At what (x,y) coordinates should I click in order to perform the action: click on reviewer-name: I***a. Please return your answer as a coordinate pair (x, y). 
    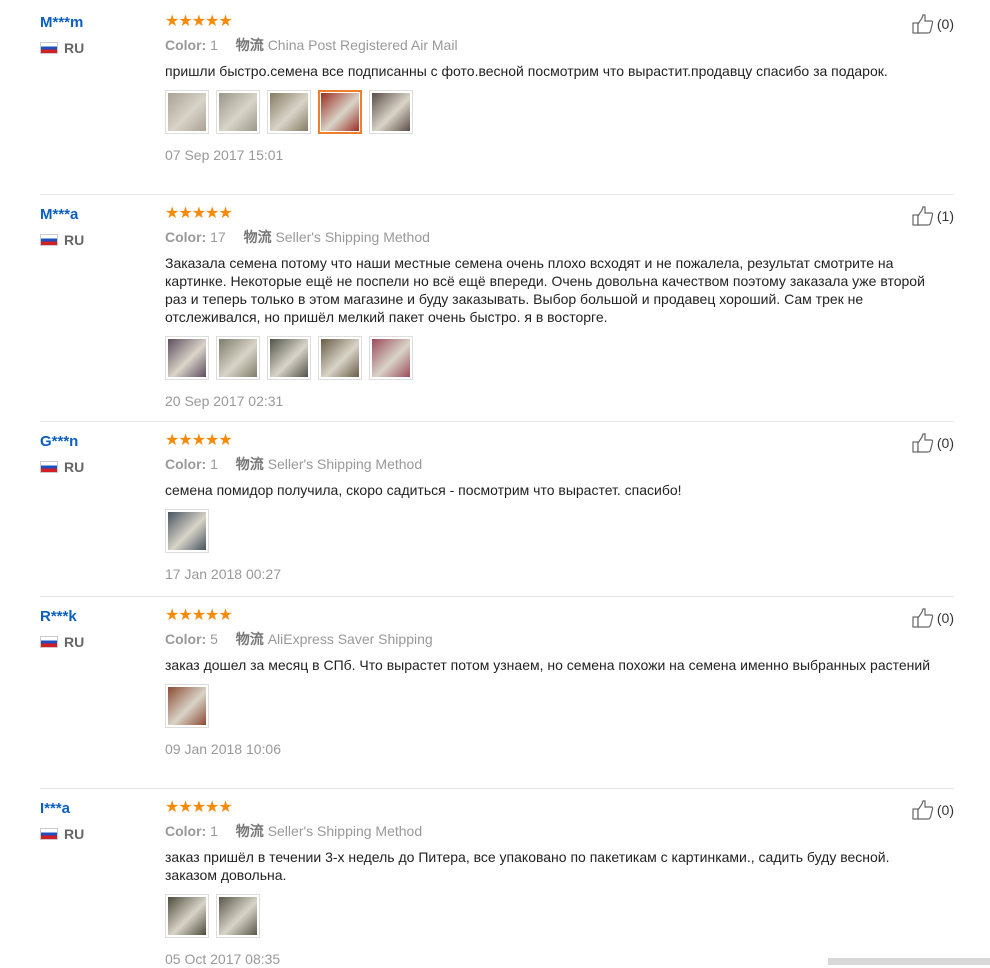
    Looking at the image, I should click on (62, 809).